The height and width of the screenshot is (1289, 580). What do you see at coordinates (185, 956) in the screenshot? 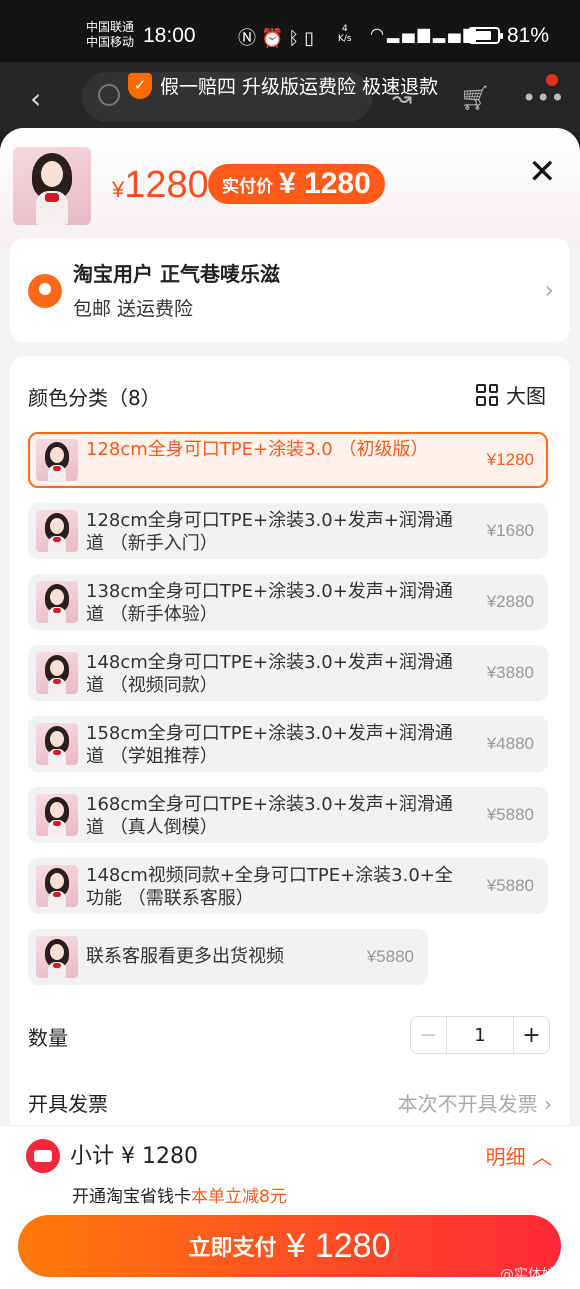
I see `option-name: 联系客服看更多出货视频` at bounding box center [185, 956].